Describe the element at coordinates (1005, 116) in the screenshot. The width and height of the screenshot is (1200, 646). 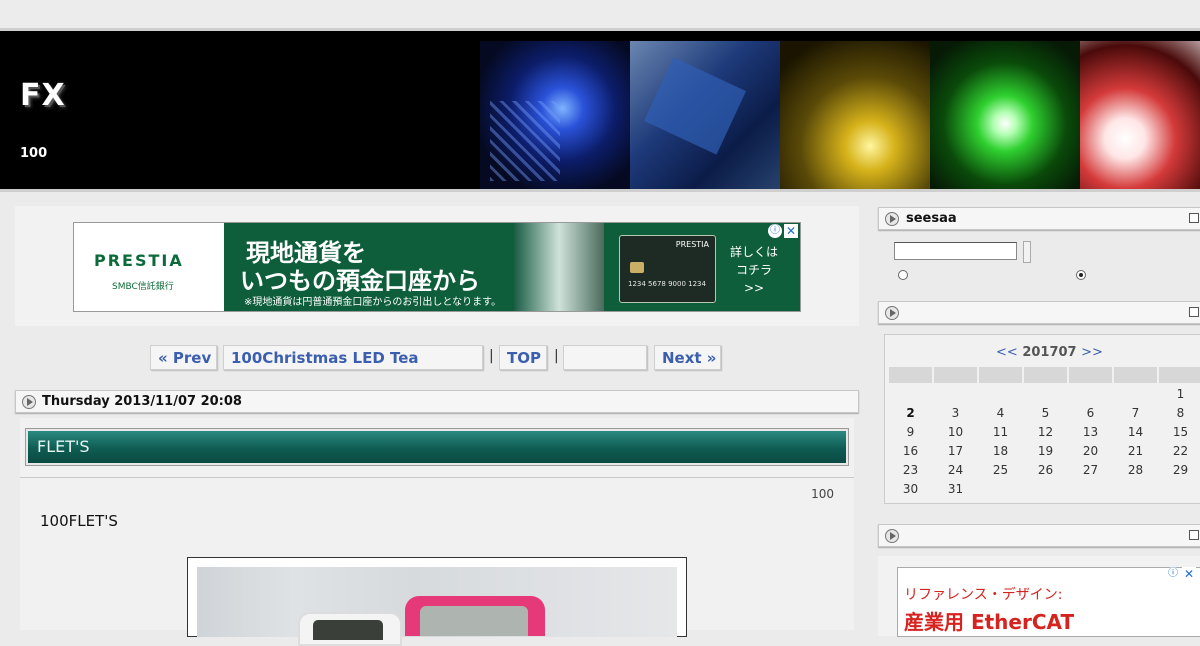
I see `green-led-photo` at that location.